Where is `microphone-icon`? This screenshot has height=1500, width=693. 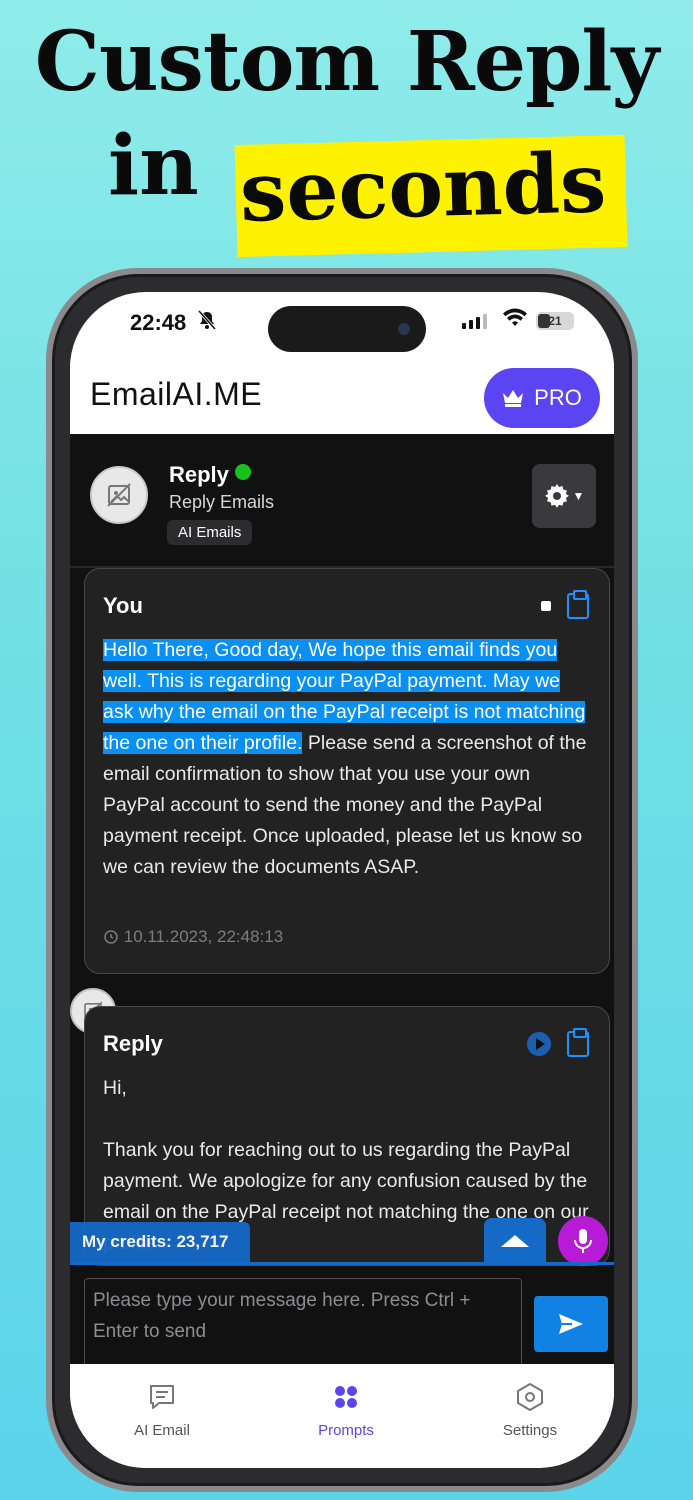
microphone-icon is located at coordinates (583, 1241).